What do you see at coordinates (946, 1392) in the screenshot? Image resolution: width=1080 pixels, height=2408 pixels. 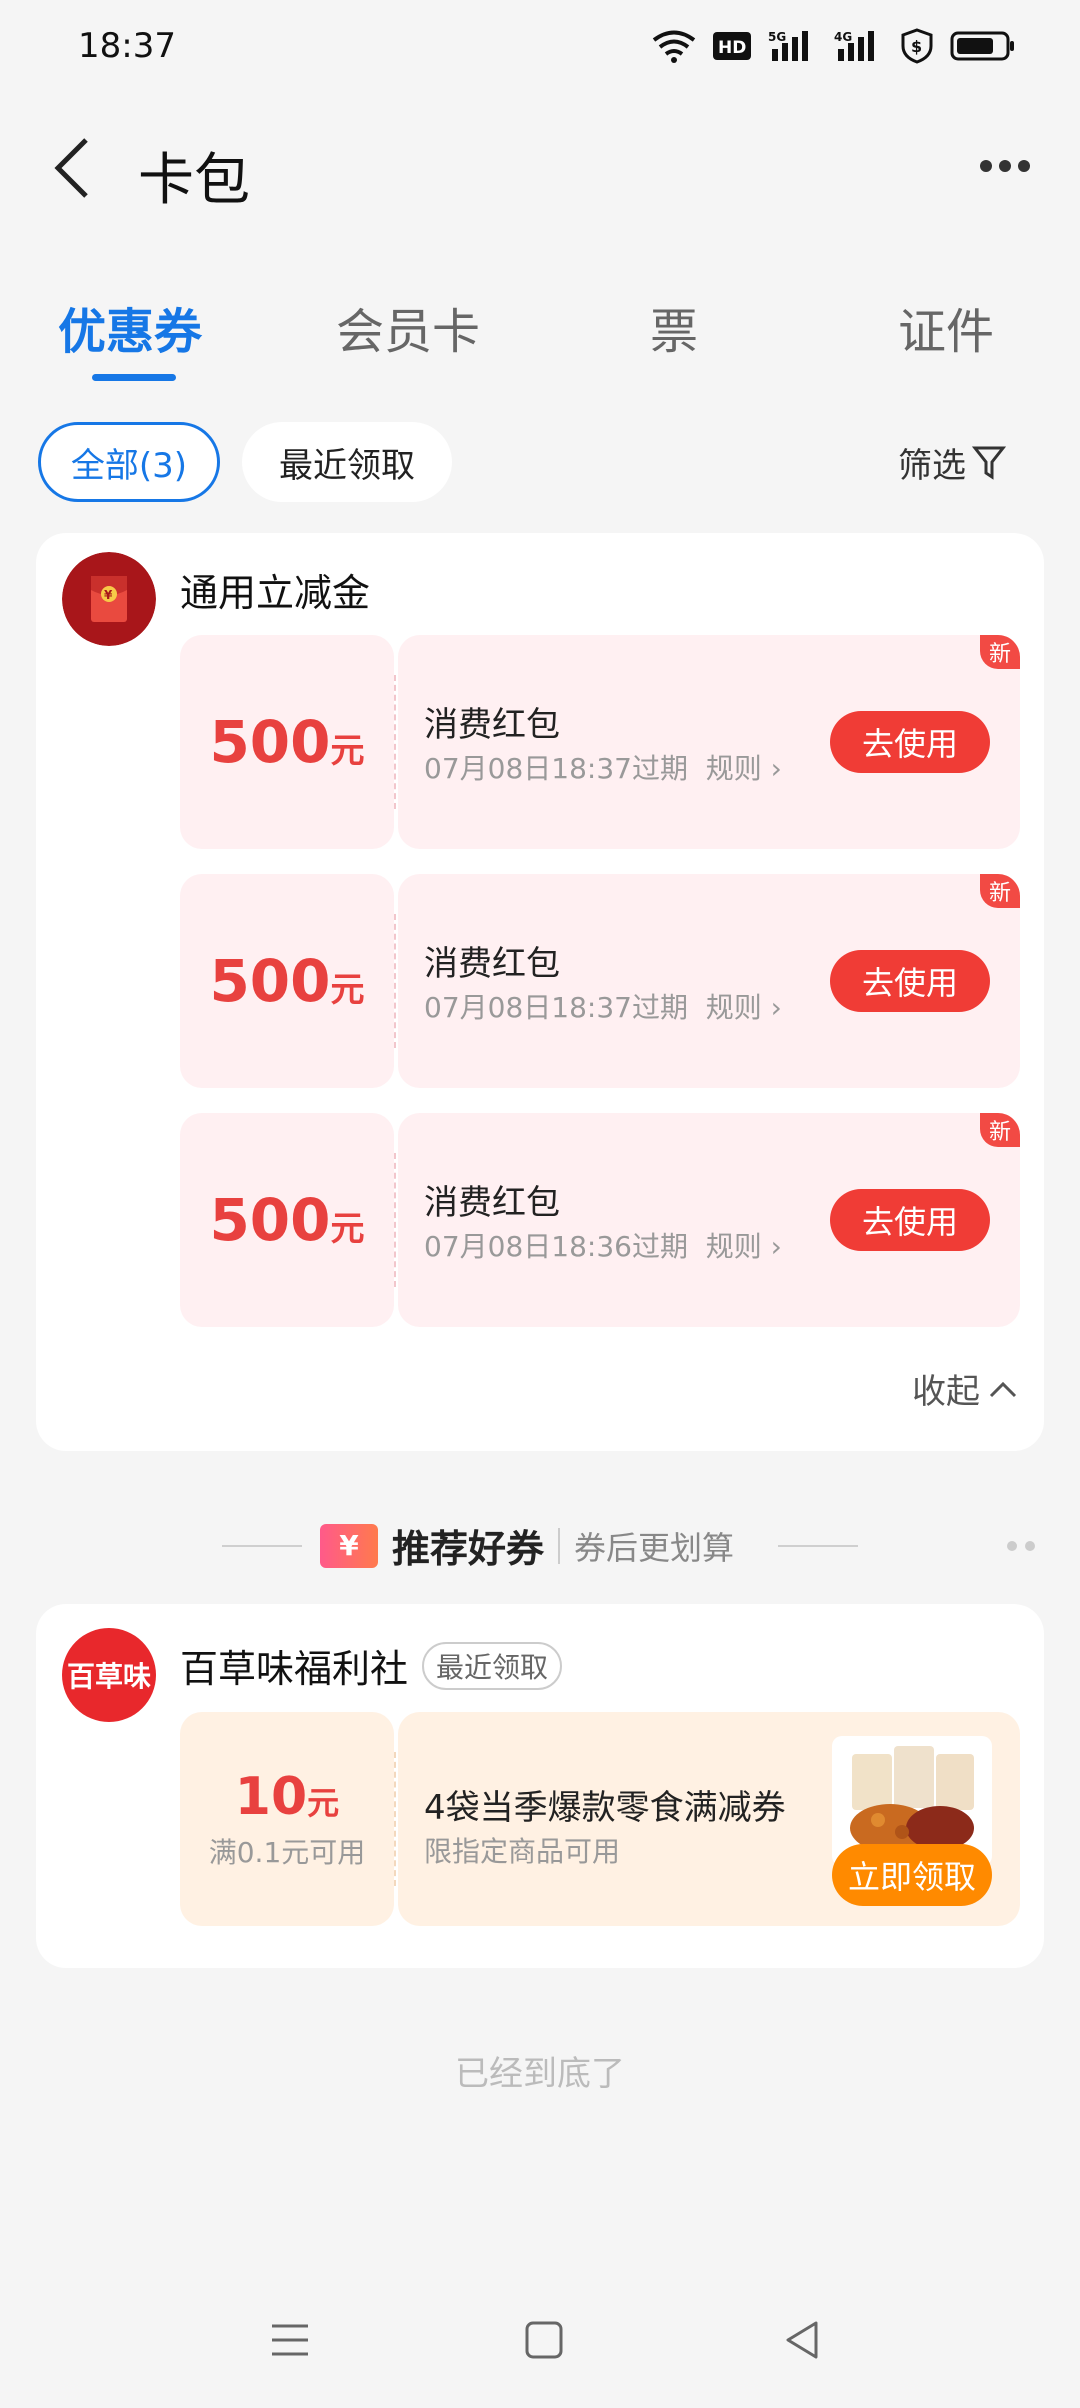 I see `collapse-label: 收起` at bounding box center [946, 1392].